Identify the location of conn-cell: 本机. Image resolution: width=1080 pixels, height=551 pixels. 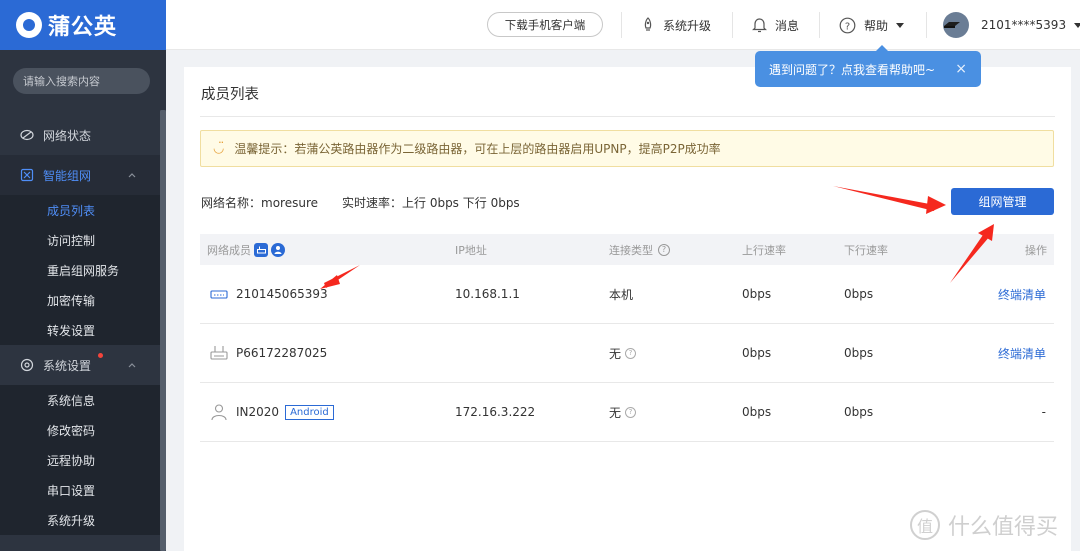
(621, 294).